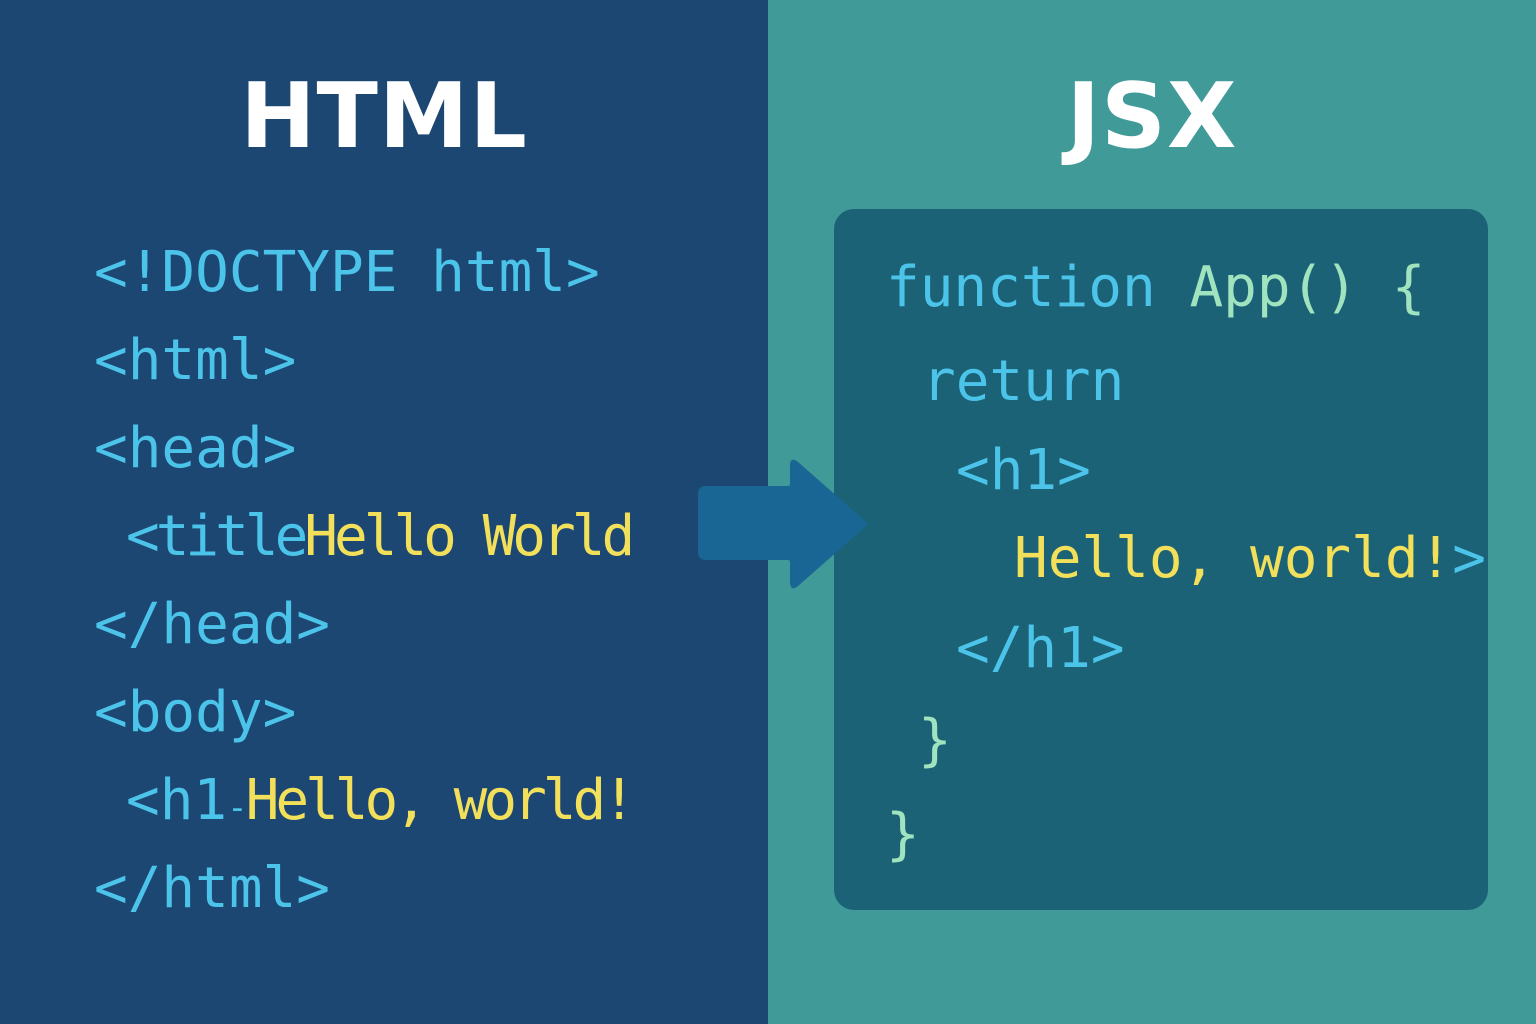 The width and height of the screenshot is (1536, 1024). I want to click on title-tag: <title, so click(217, 536).